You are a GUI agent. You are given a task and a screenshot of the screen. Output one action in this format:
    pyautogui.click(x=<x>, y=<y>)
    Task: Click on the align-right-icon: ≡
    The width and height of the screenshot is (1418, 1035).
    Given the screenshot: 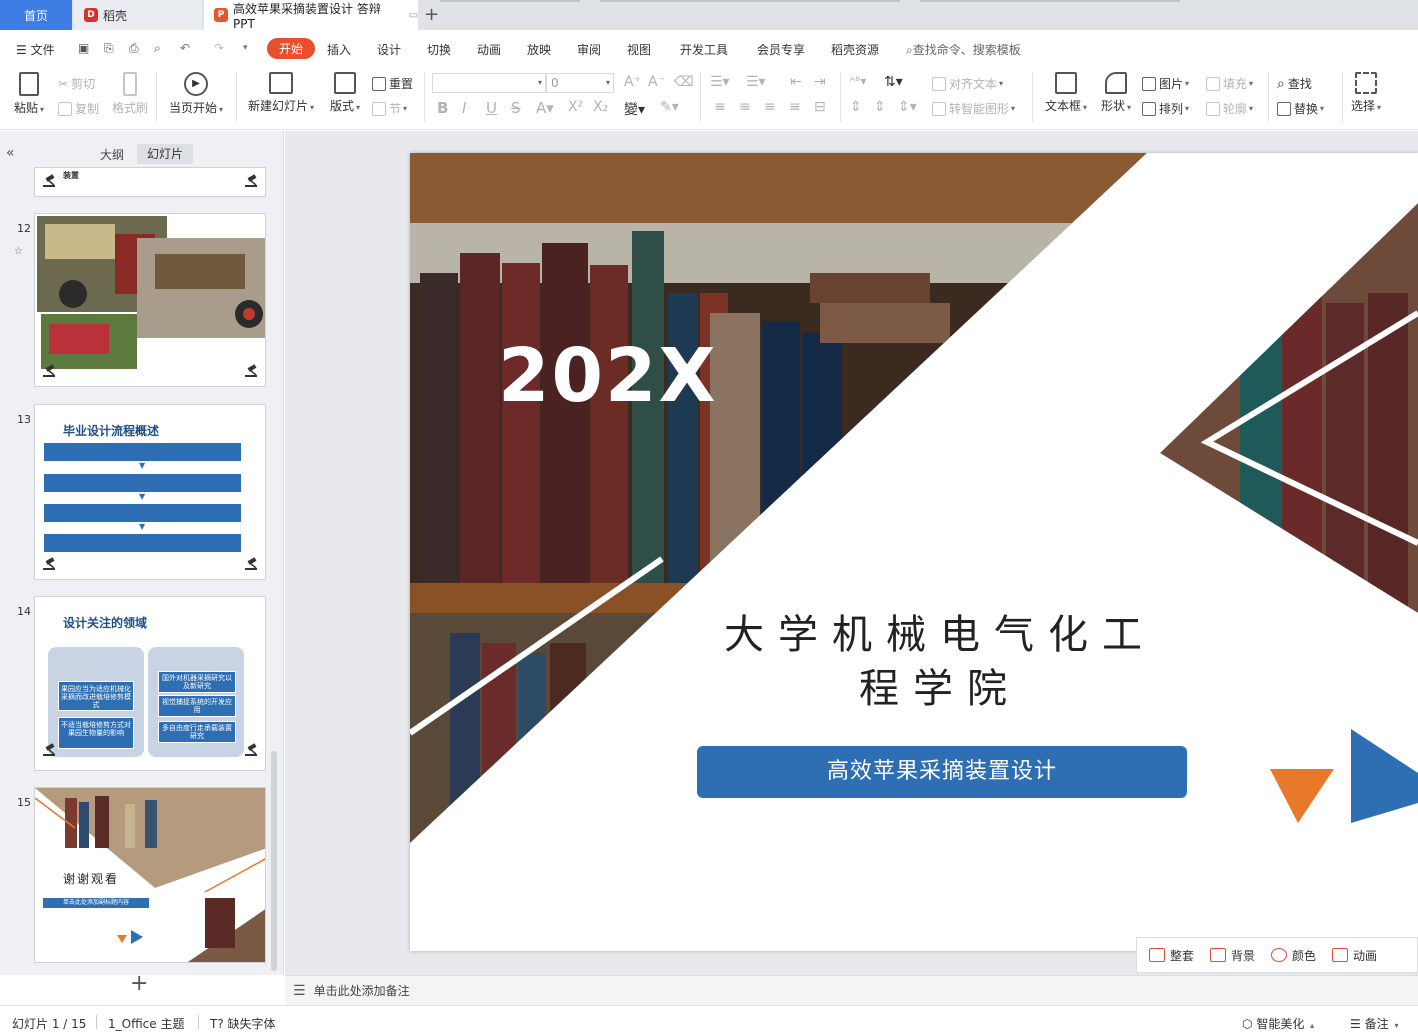 What is the action you would take?
    pyautogui.click(x=770, y=107)
    